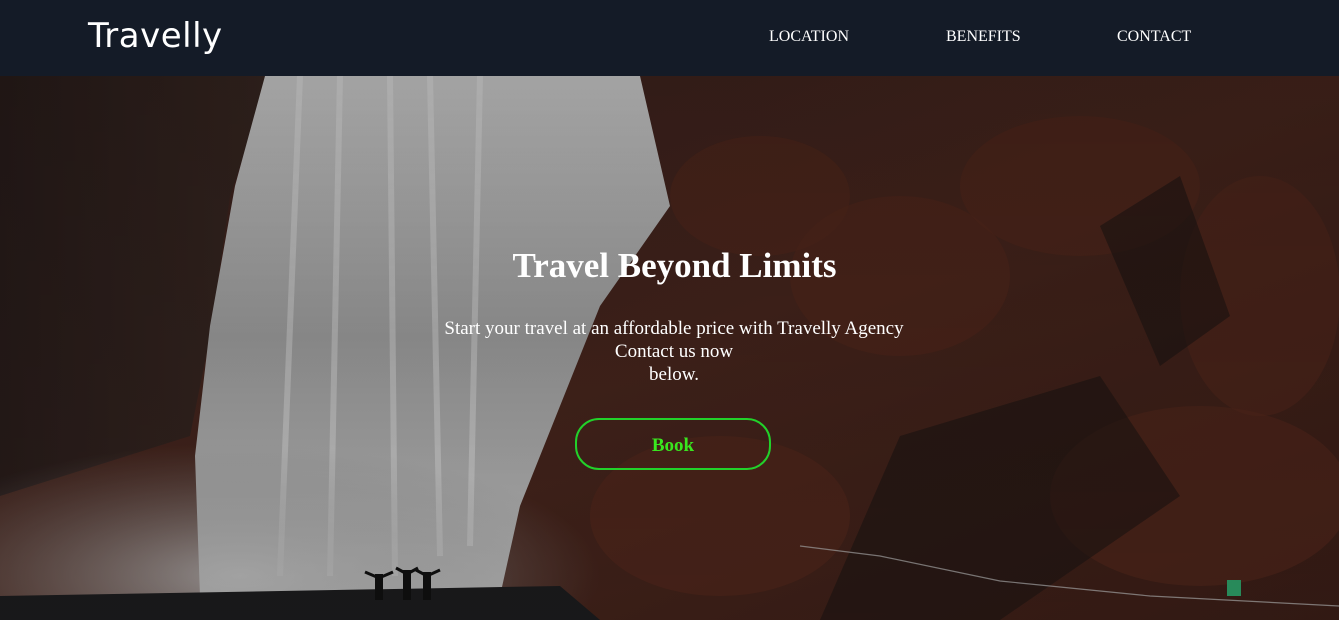 The height and width of the screenshot is (620, 1339). I want to click on hero-title: Travel Beyond Limits, so click(674, 265).